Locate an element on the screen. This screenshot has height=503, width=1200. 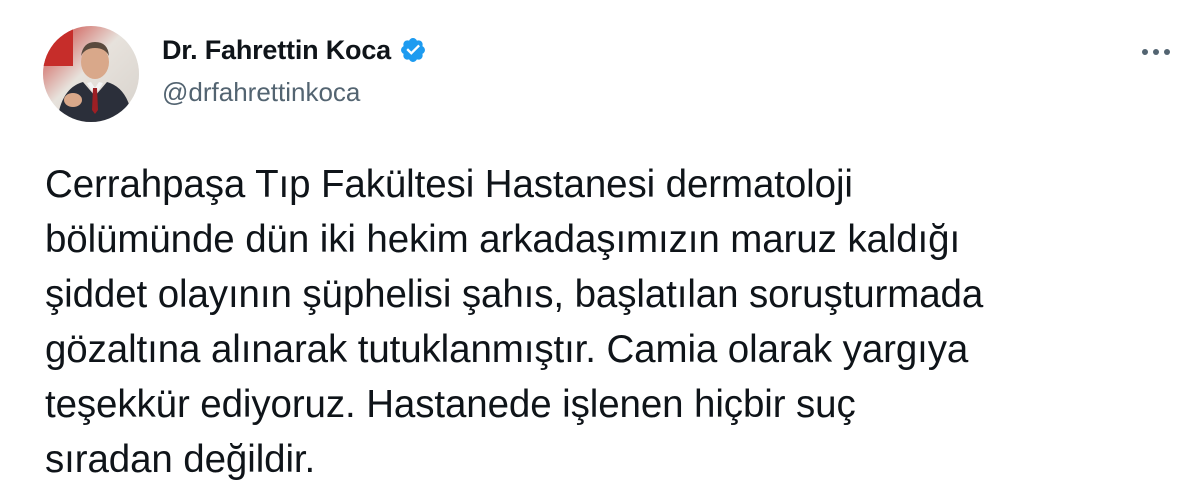
more-options-button is located at coordinates (1156, 52).